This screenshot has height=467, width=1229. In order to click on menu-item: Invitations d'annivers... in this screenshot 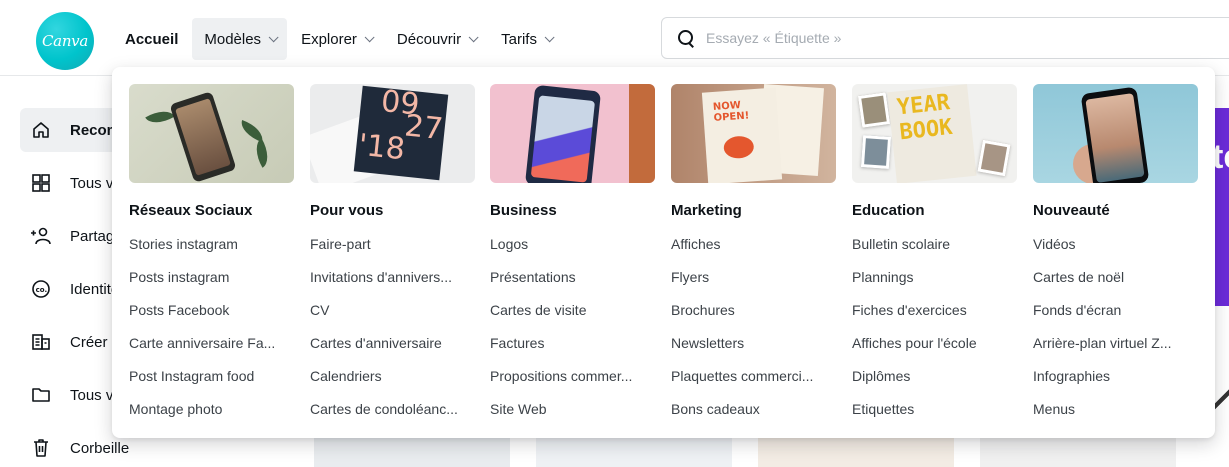, I will do `click(392, 277)`.